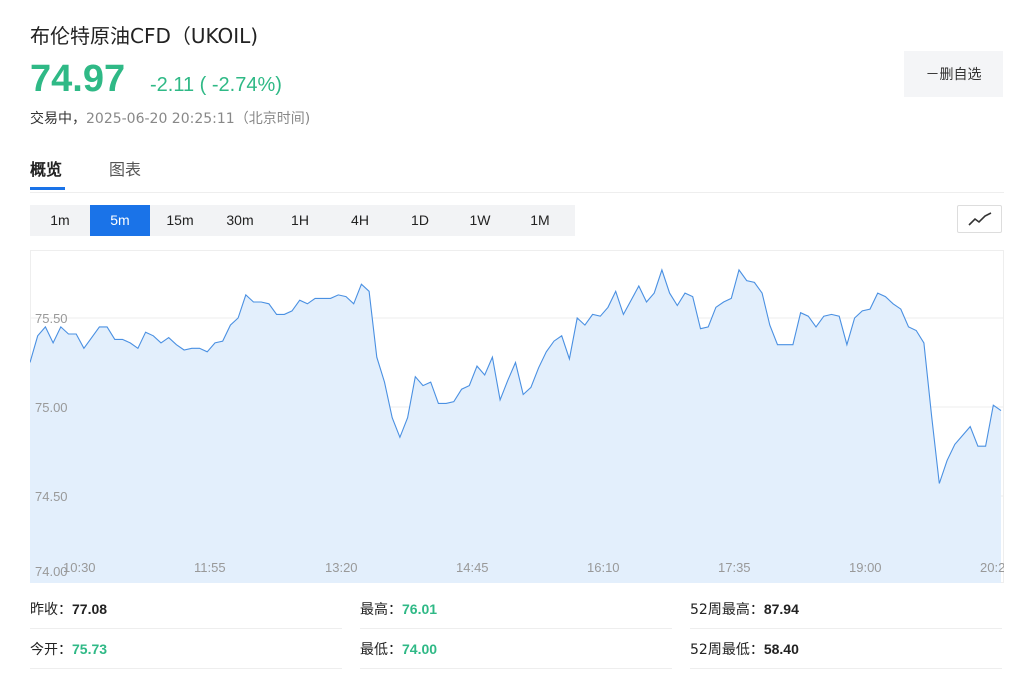 This screenshot has height=683, width=1024. I want to click on y-tick-label: 75.50, so click(51, 318).